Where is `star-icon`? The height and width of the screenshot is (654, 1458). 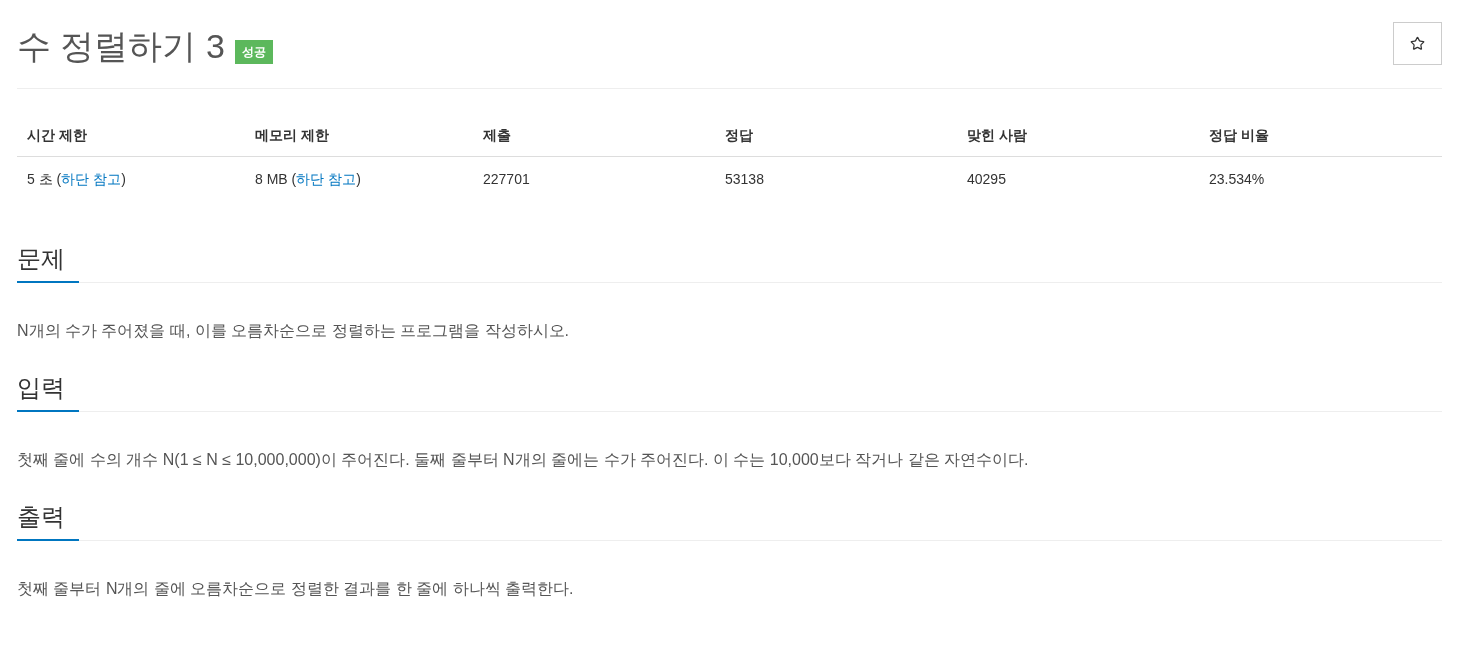 star-icon is located at coordinates (1417, 43).